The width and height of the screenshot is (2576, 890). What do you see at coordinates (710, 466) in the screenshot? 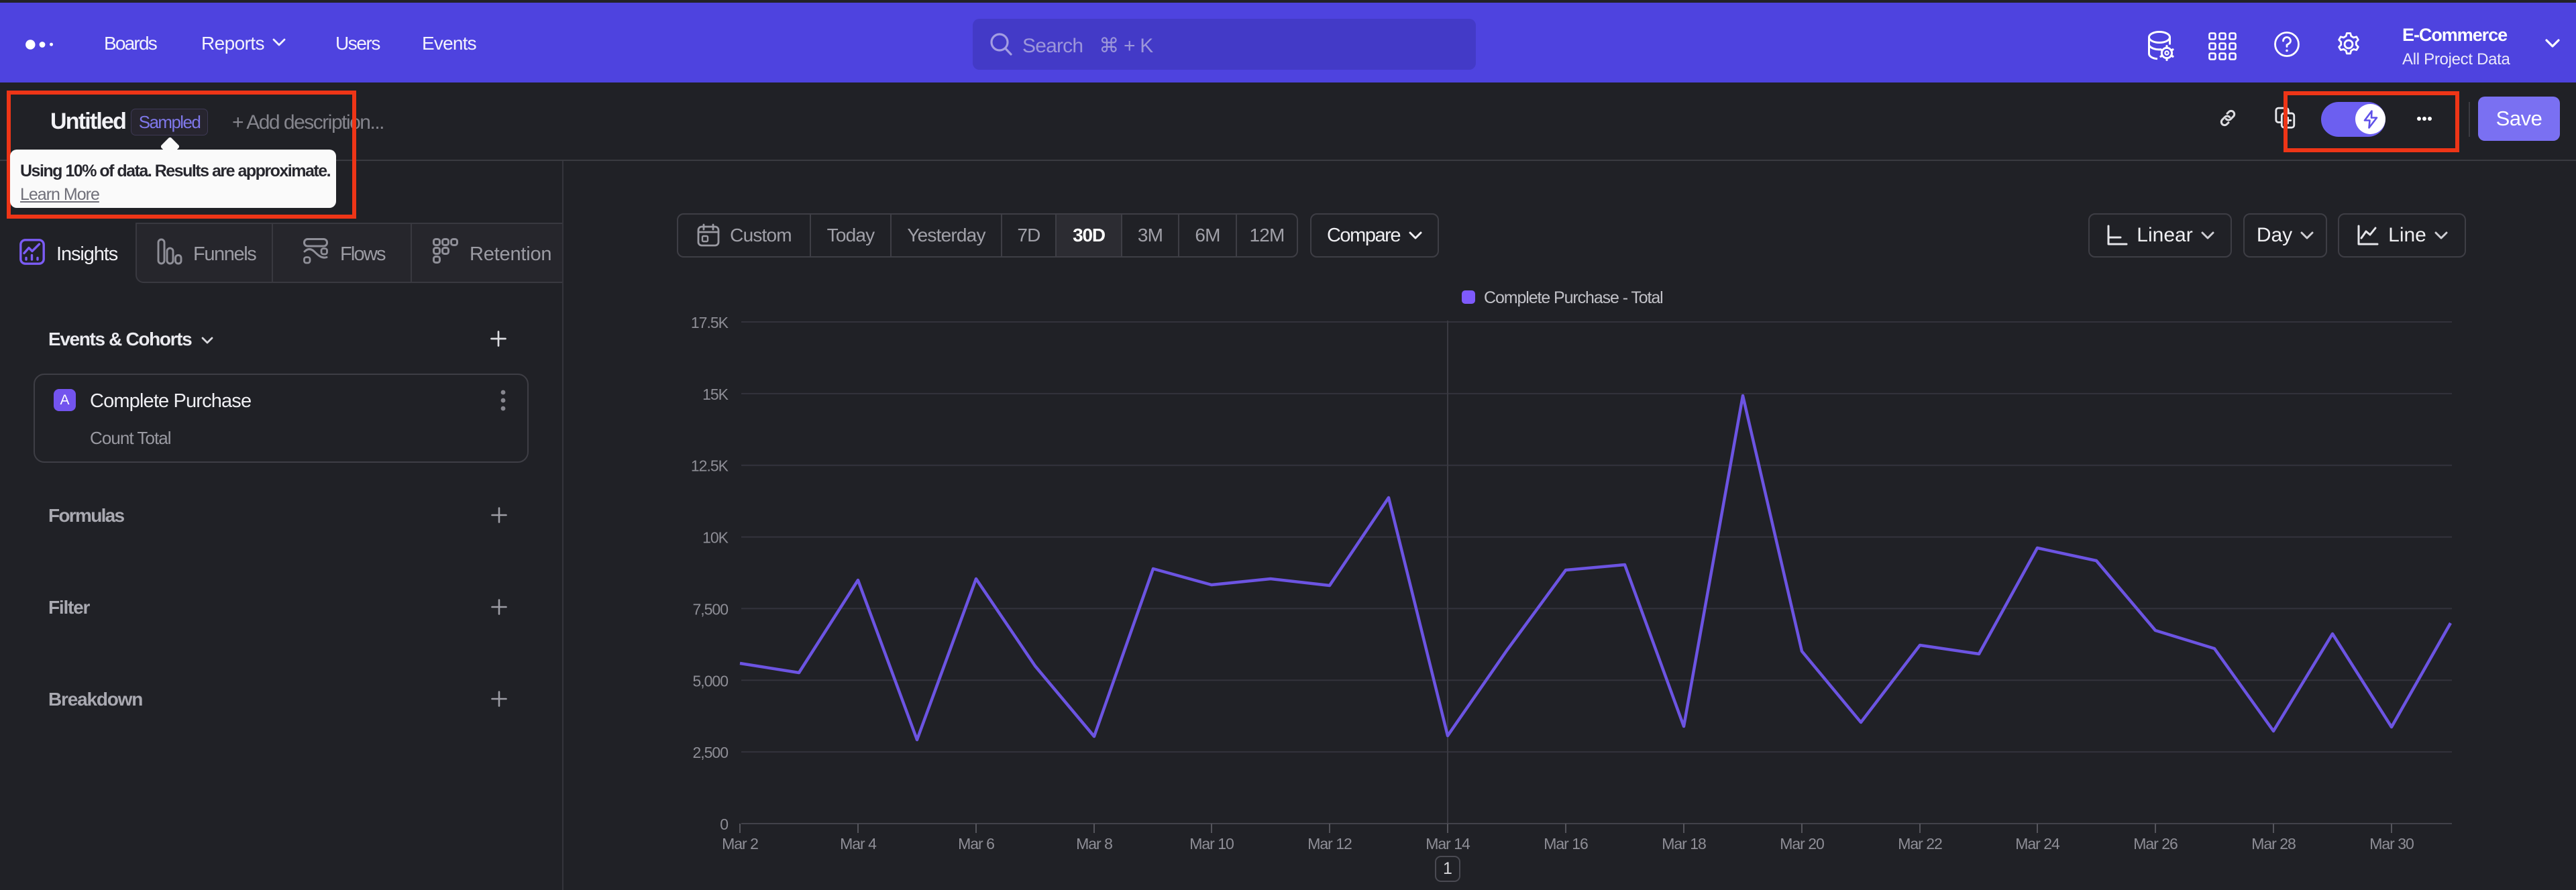
I see `svg-text: 12.5K` at bounding box center [710, 466].